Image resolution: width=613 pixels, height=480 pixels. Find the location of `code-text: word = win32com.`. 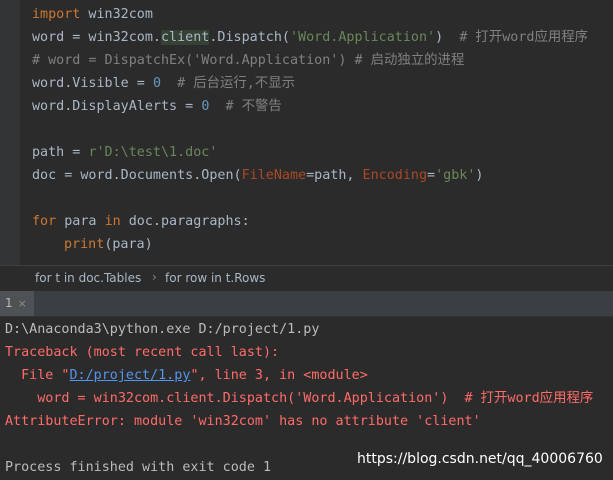

code-text: word = win32com. is located at coordinates (96, 37).